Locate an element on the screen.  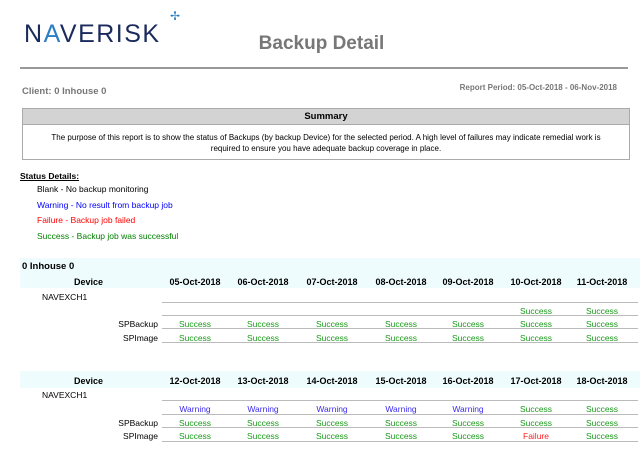
date-column-header: 11-Oct-2018 is located at coordinates (602, 282).